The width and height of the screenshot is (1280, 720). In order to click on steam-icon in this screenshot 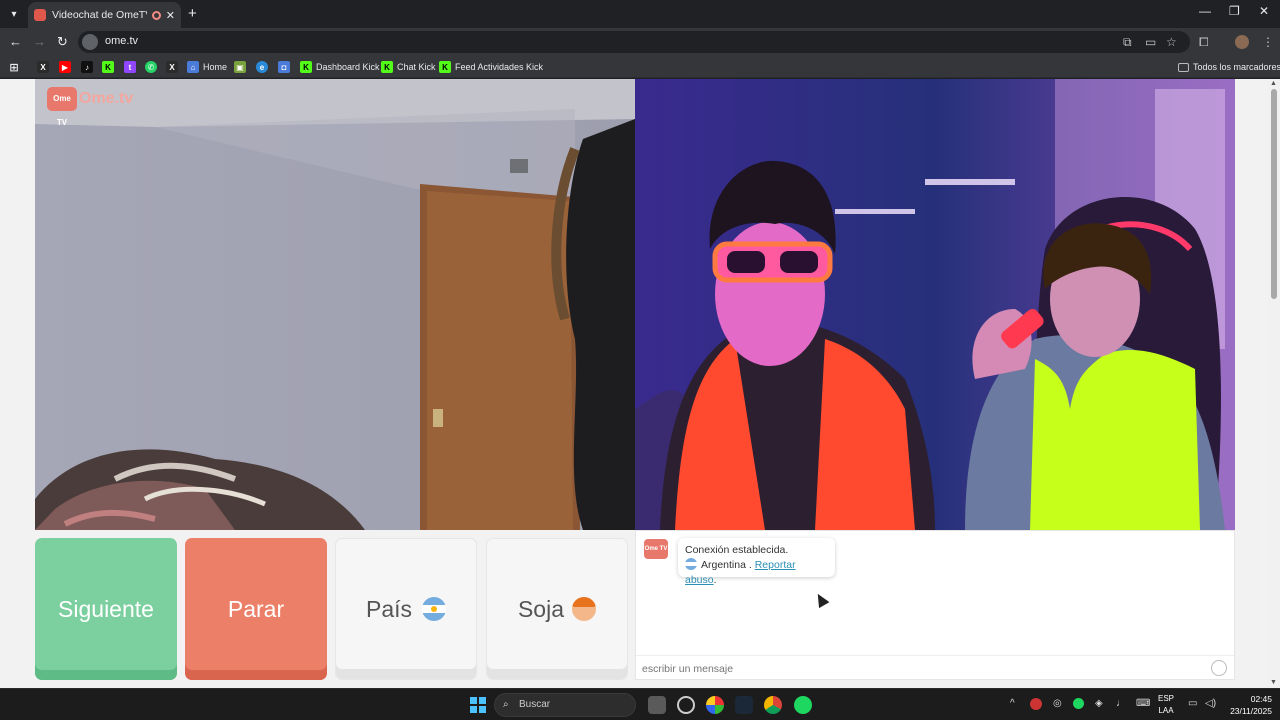, I will do `click(744, 705)`.